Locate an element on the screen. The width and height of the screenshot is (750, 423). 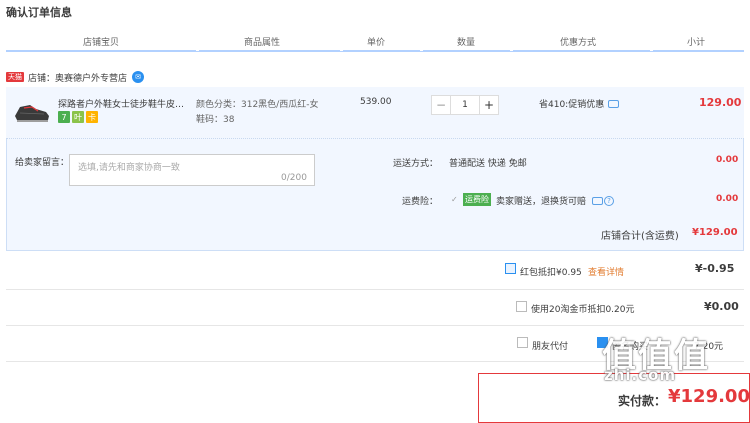
col-header-promo: 优惠方式 is located at coordinates (578, 43).